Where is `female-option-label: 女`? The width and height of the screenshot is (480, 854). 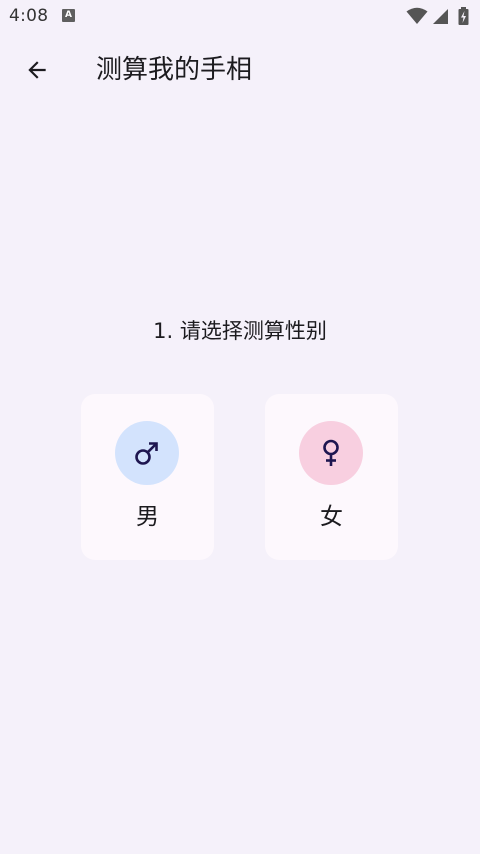 female-option-label: 女 is located at coordinates (331, 517).